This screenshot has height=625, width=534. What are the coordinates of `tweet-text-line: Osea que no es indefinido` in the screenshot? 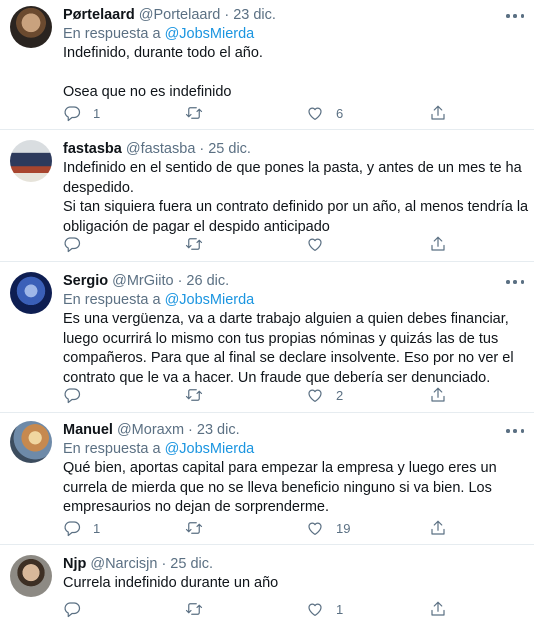 It's located at (147, 92).